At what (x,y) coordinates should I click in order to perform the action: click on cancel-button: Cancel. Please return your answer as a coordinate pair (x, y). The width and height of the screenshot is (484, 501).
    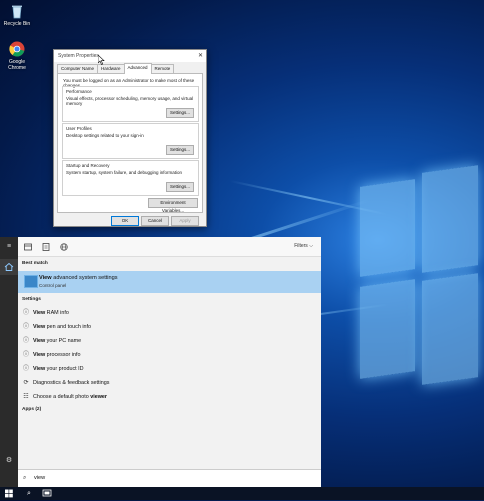
    Looking at the image, I should click on (155, 221).